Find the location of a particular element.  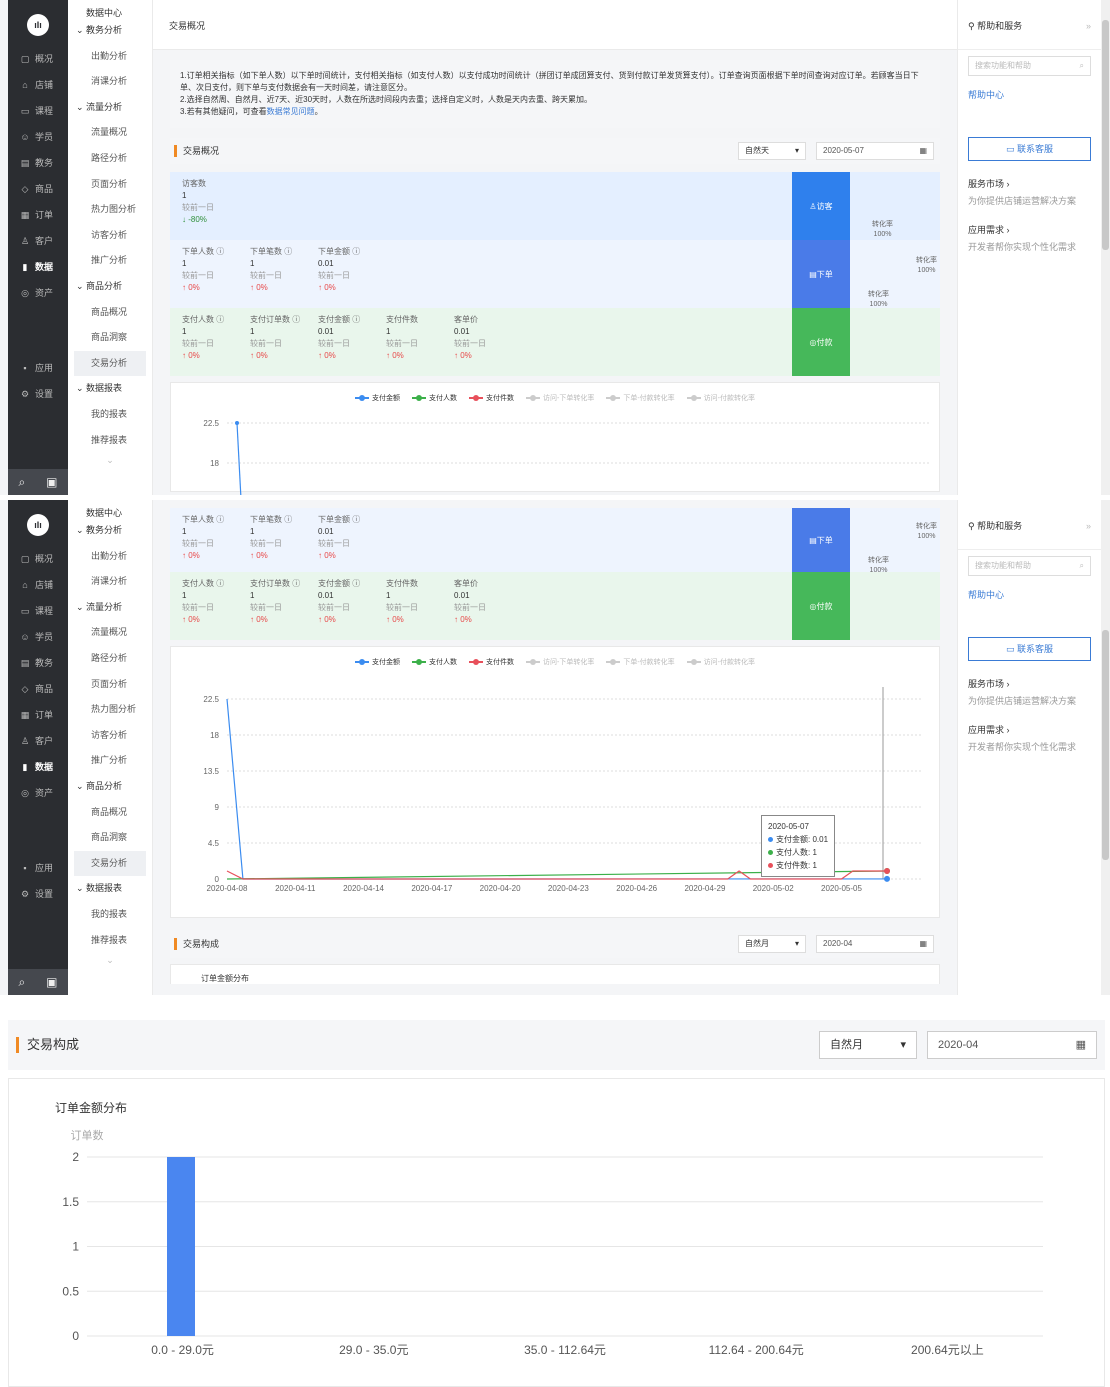

date-picker: 2020-05-07 ▦ is located at coordinates (875, 151).